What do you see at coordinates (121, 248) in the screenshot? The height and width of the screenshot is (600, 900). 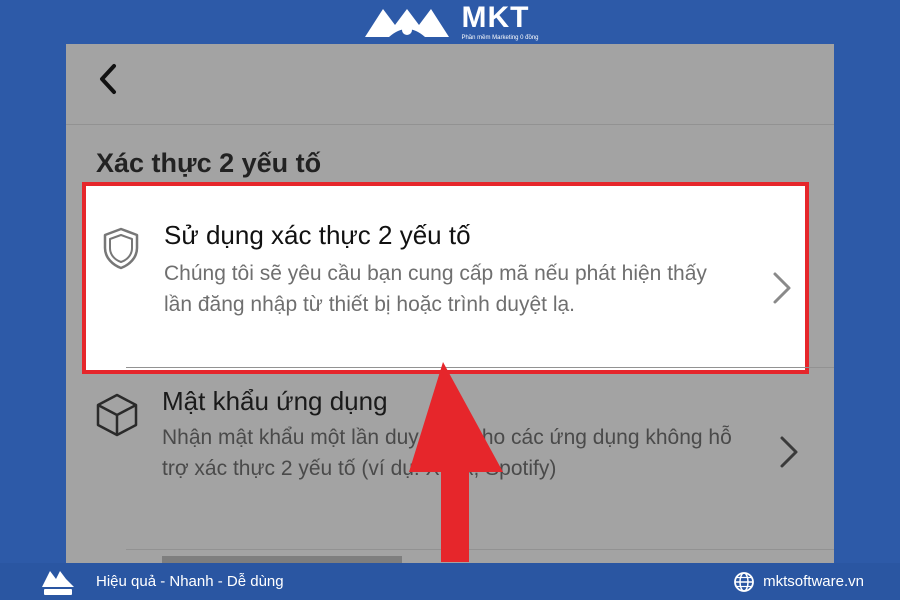 I see `shield-icon` at bounding box center [121, 248].